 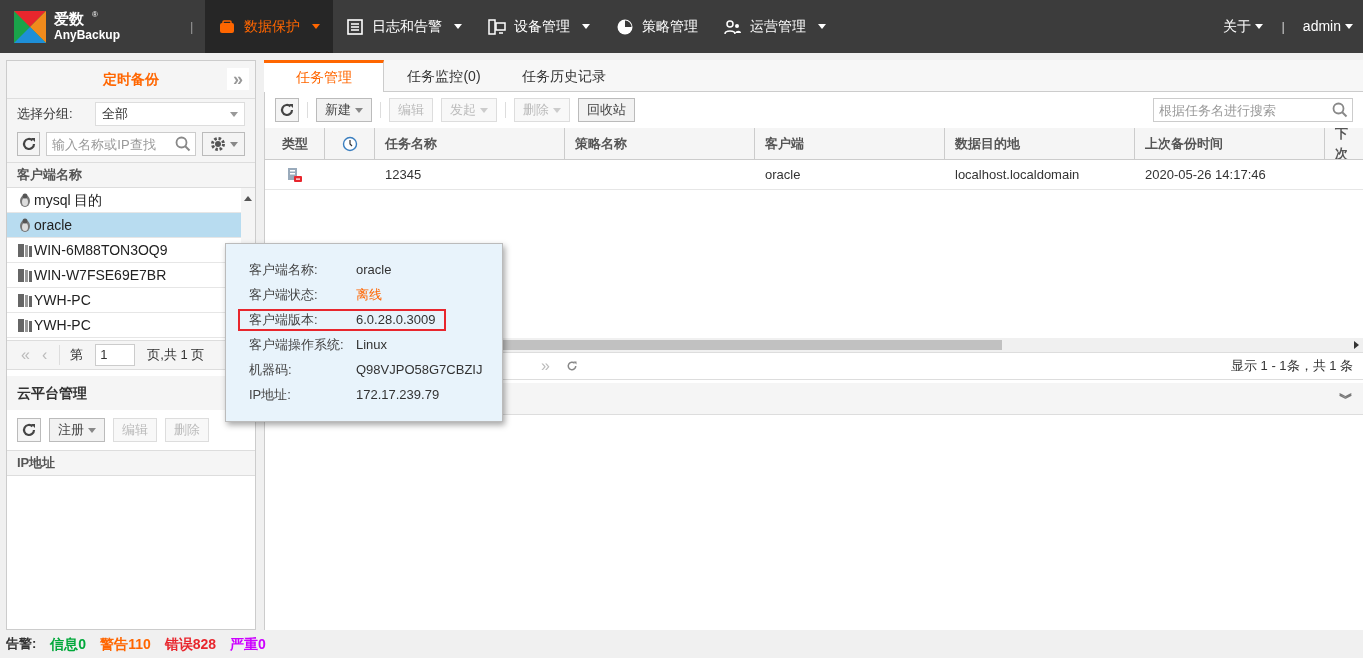 I want to click on settings-icon, so click(x=217, y=144).